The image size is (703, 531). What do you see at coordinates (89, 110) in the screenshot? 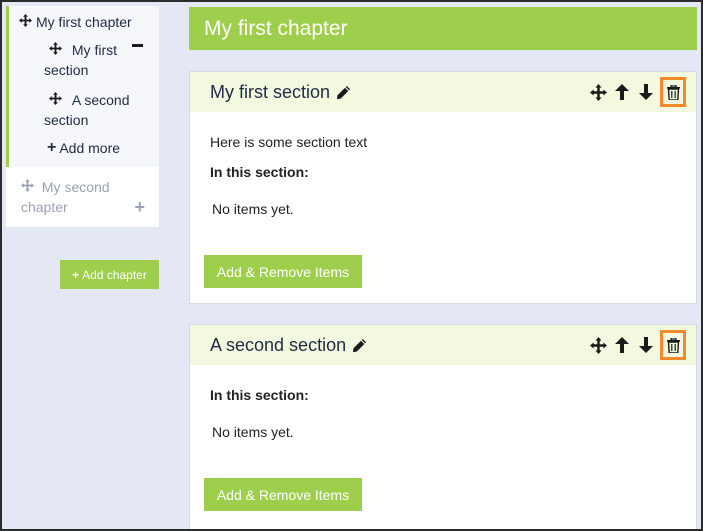
I see `sidebar-section-item: A second section` at bounding box center [89, 110].